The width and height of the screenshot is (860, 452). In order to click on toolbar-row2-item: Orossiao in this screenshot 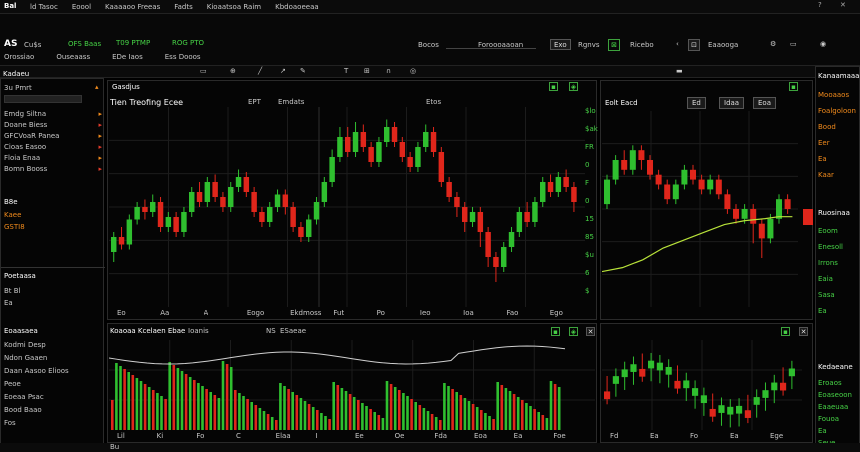, I will do `click(19, 57)`.